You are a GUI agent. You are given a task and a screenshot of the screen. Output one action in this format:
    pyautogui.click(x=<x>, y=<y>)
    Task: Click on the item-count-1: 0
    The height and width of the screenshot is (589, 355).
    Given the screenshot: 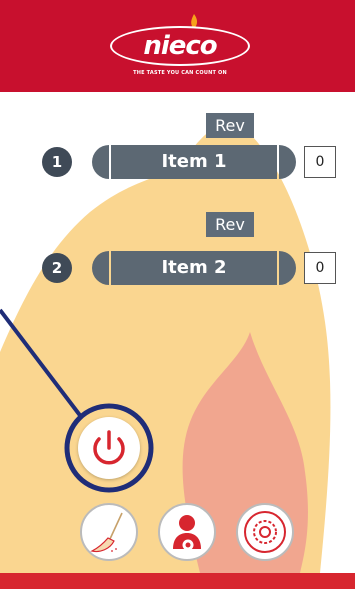 What is the action you would take?
    pyautogui.click(x=320, y=162)
    